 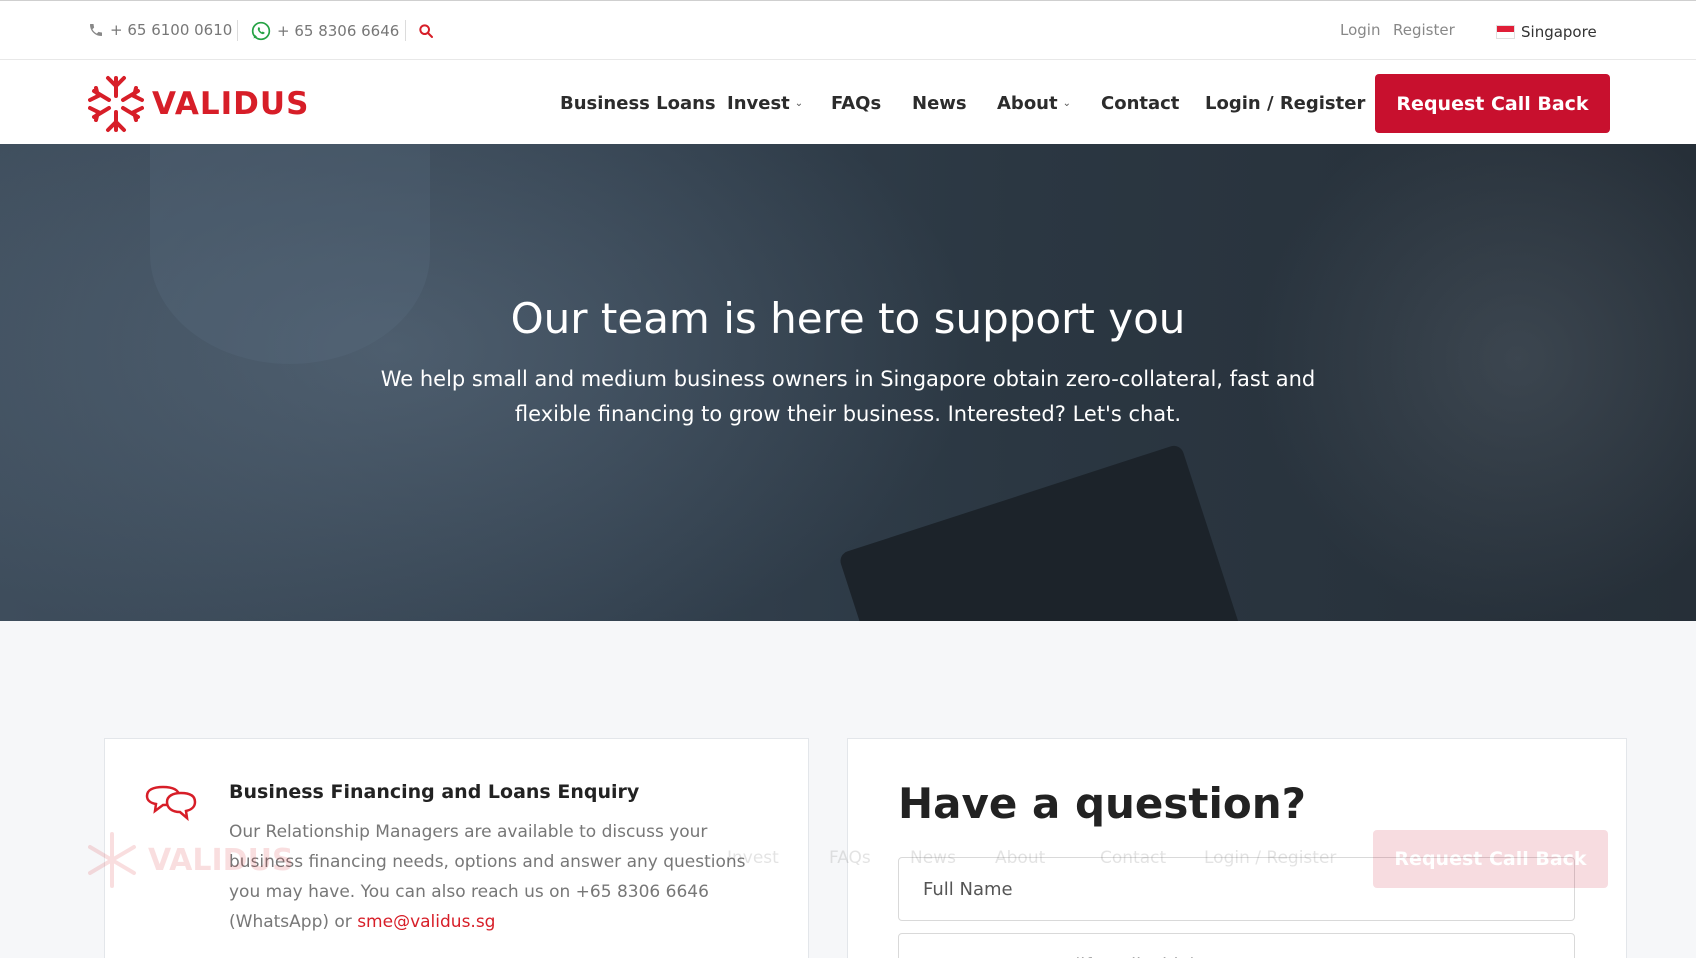 I want to click on full-name-input, so click(x=1236, y=889).